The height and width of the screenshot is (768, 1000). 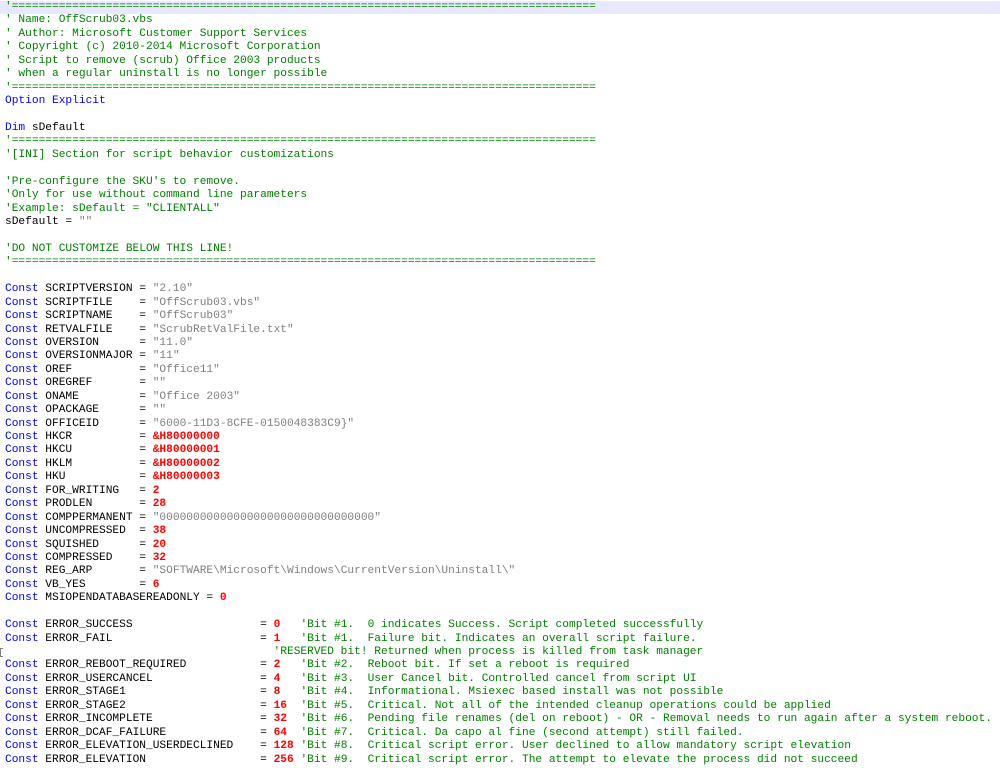 I want to click on code-line: 'DO NOT CUSTOMIZE BELOW THIS LINE!, so click(x=500, y=249).